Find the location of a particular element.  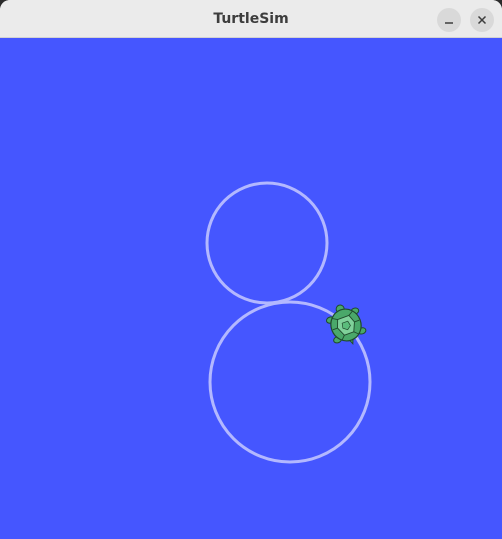

close-button is located at coordinates (482, 20).